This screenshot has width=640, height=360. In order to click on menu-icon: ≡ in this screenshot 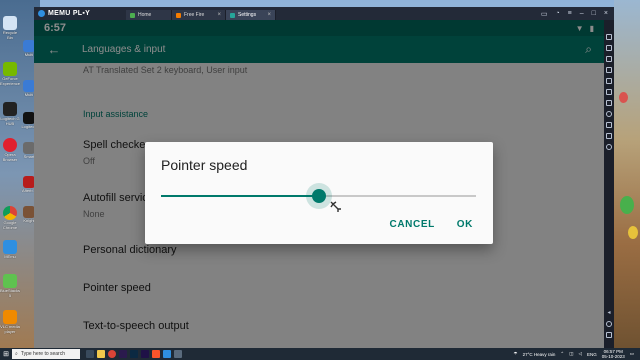, I will do `click(570, 13)`.